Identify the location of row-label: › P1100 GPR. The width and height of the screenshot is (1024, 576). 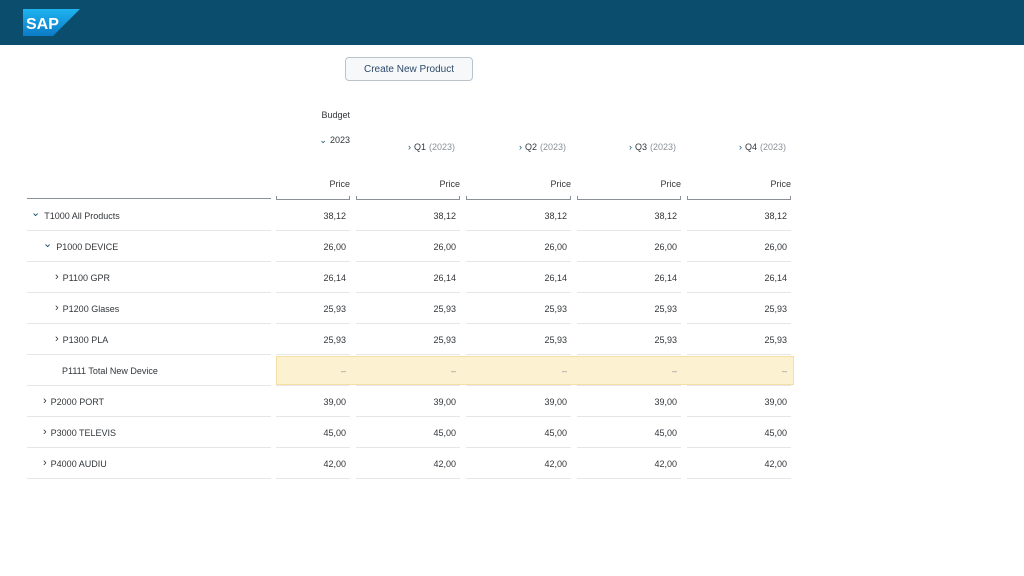
(82, 277).